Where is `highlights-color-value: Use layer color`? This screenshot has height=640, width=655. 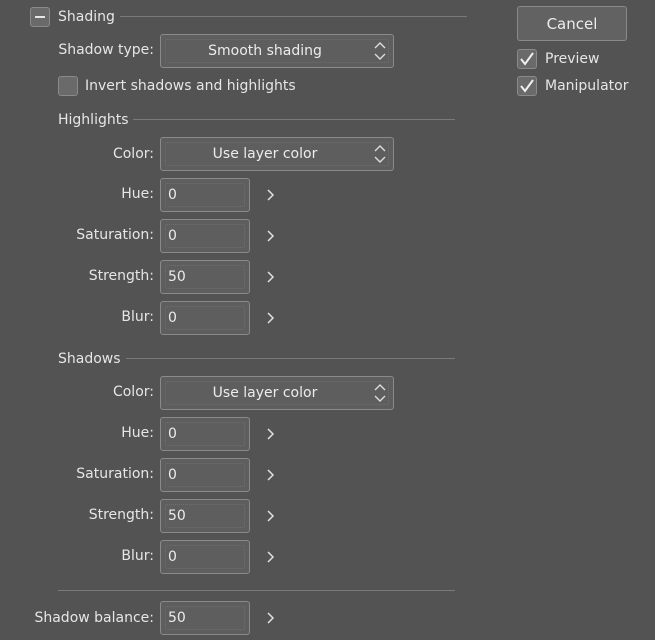 highlights-color-value: Use layer color is located at coordinates (265, 154).